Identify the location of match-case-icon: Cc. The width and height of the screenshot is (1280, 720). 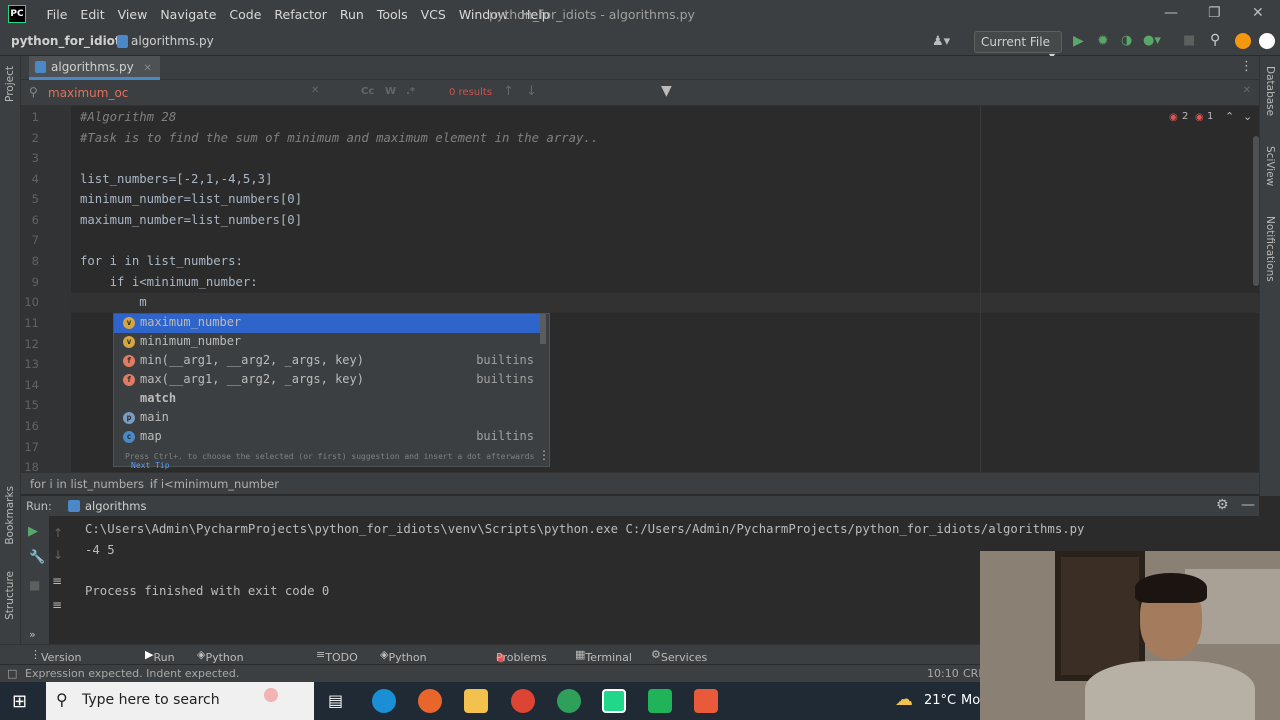
(367, 91).